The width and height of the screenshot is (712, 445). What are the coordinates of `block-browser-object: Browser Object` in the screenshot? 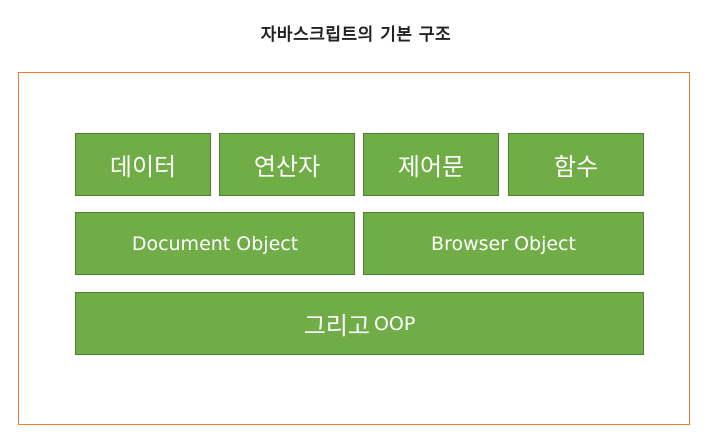 It's located at (503, 243).